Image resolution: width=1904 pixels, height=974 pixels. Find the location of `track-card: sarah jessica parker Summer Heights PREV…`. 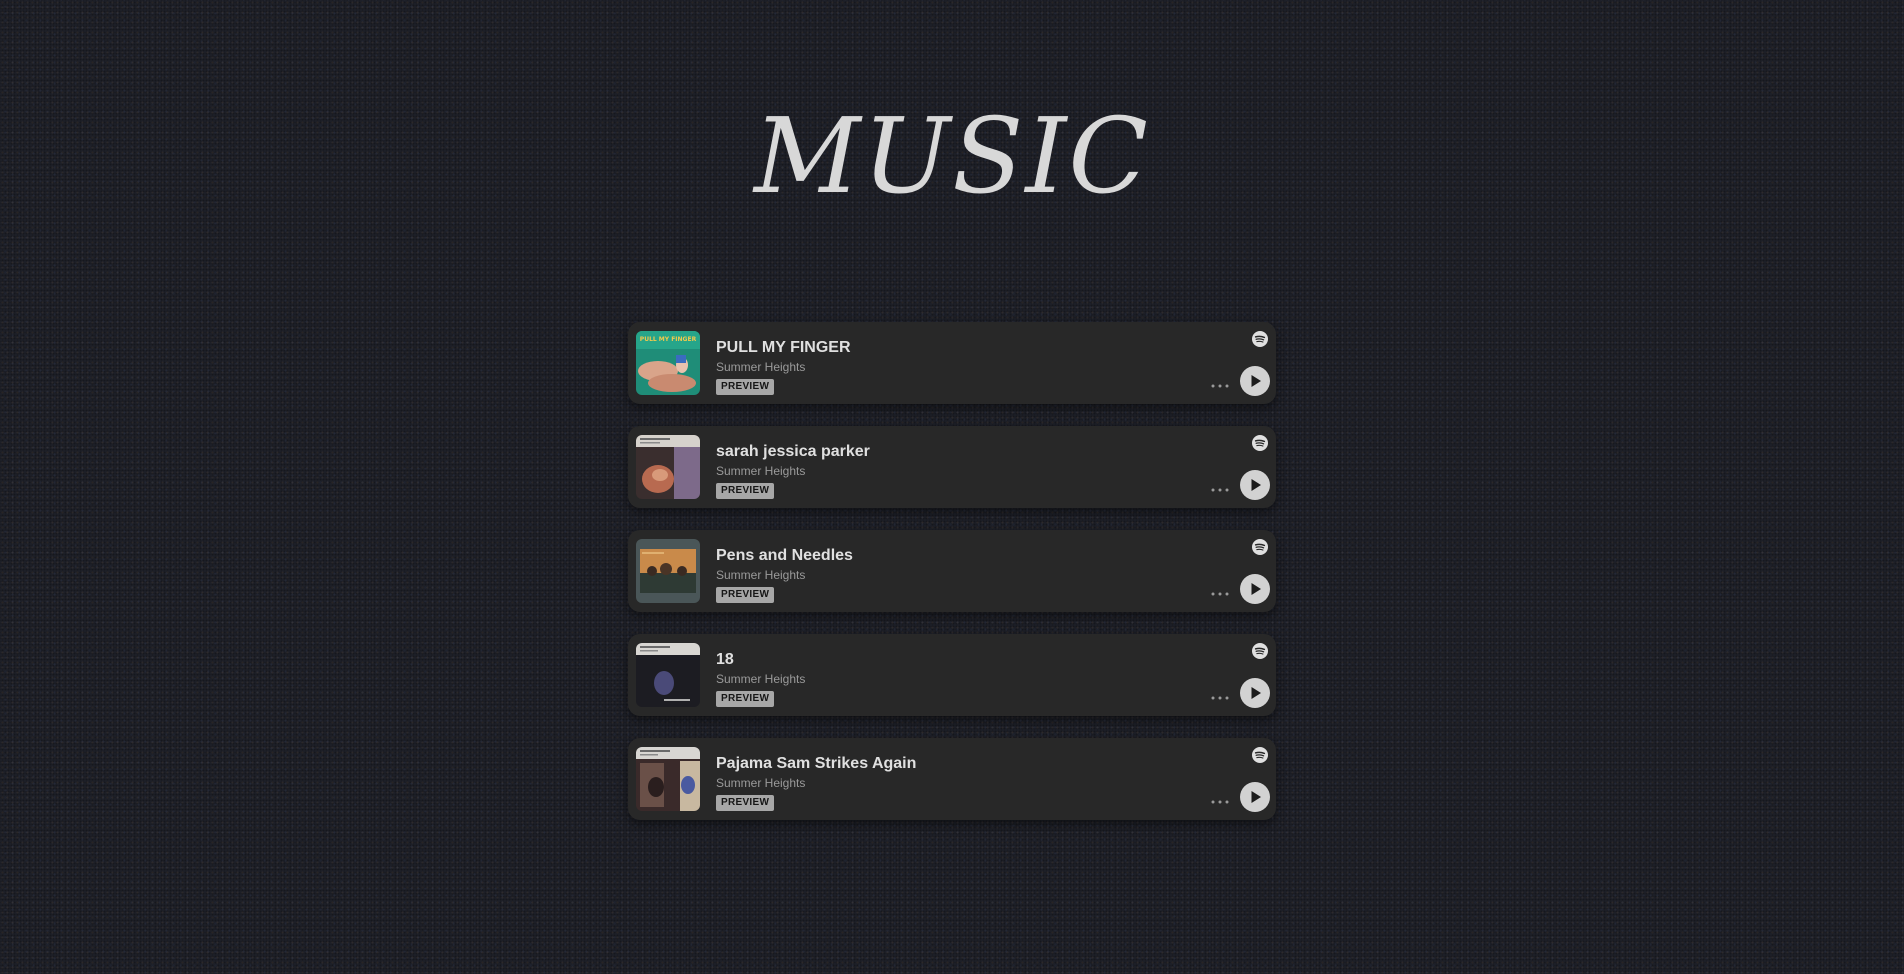

track-card: sarah jessica parker Summer Heights PREV… is located at coordinates (952, 467).